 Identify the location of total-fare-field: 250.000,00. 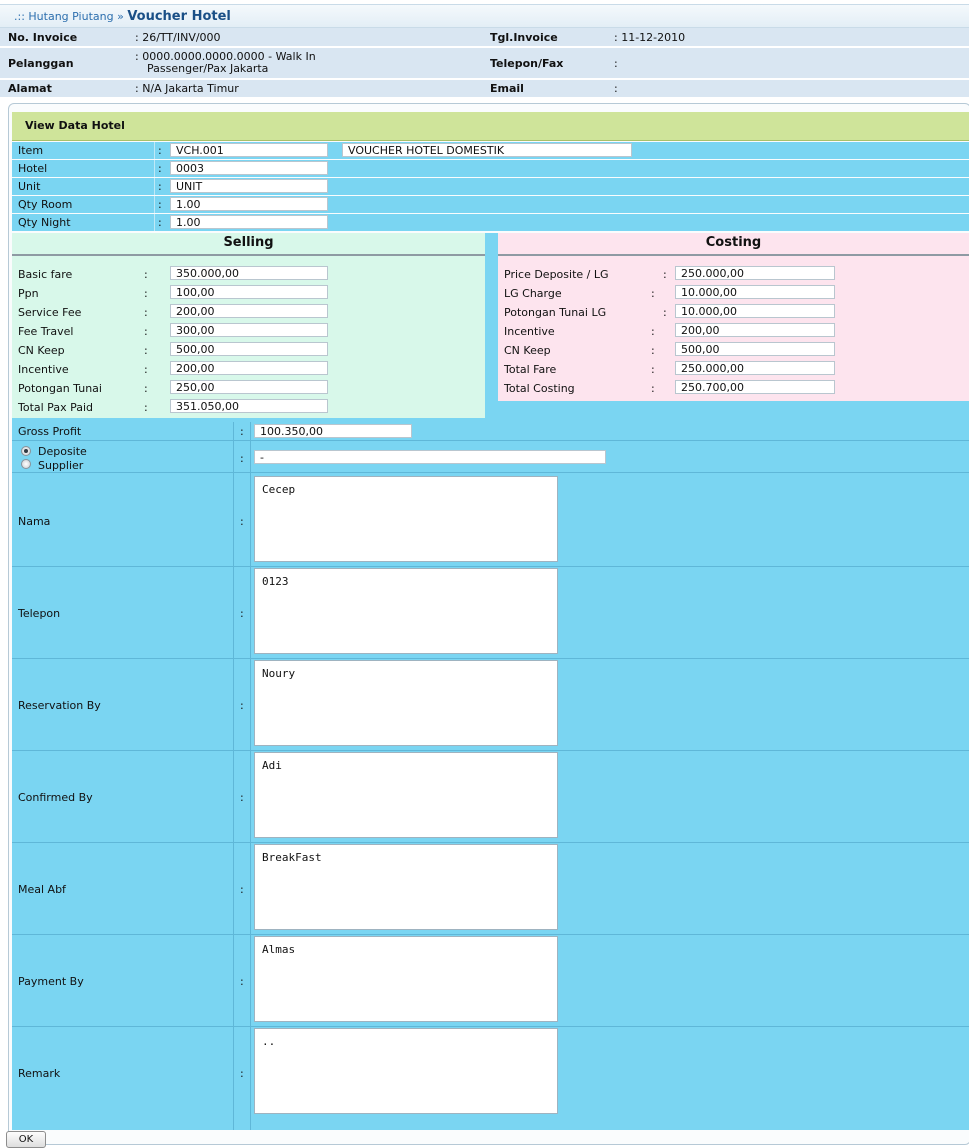
(755, 368).